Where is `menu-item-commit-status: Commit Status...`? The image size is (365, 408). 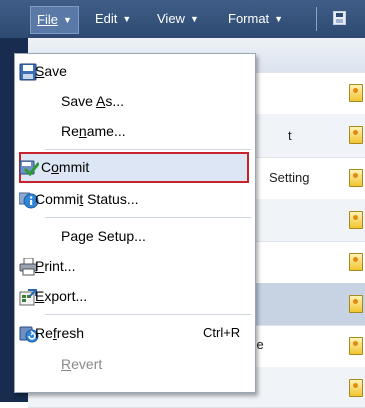 menu-item-commit-status: Commit Status... is located at coordinates (135, 199).